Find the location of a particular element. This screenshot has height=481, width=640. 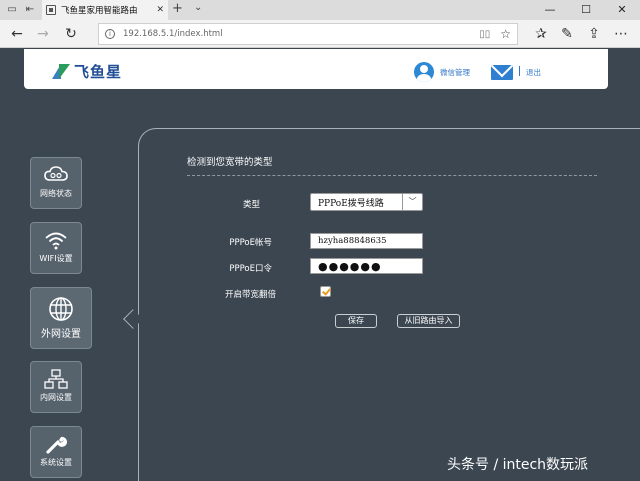

password-mask: ●●●●●● is located at coordinates (350, 266).